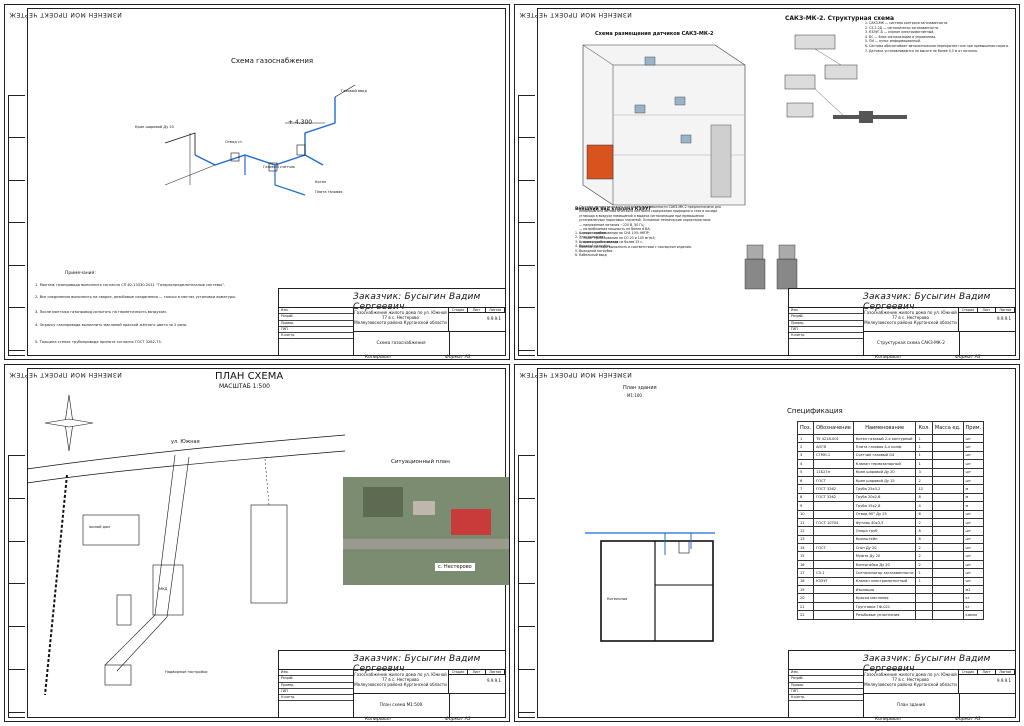 The width and height of the screenshot is (1024, 726). What do you see at coordinates (884, 548) in the screenshot?
I see `spec-cell: Сгон Ду 20` at bounding box center [884, 548].